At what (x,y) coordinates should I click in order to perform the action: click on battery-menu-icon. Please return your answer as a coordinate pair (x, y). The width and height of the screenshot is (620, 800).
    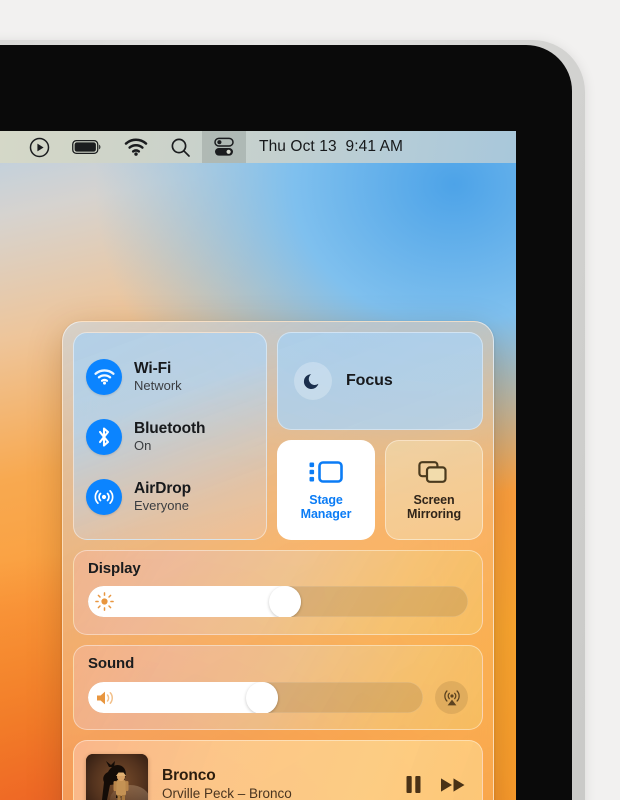
    Looking at the image, I should click on (87, 147).